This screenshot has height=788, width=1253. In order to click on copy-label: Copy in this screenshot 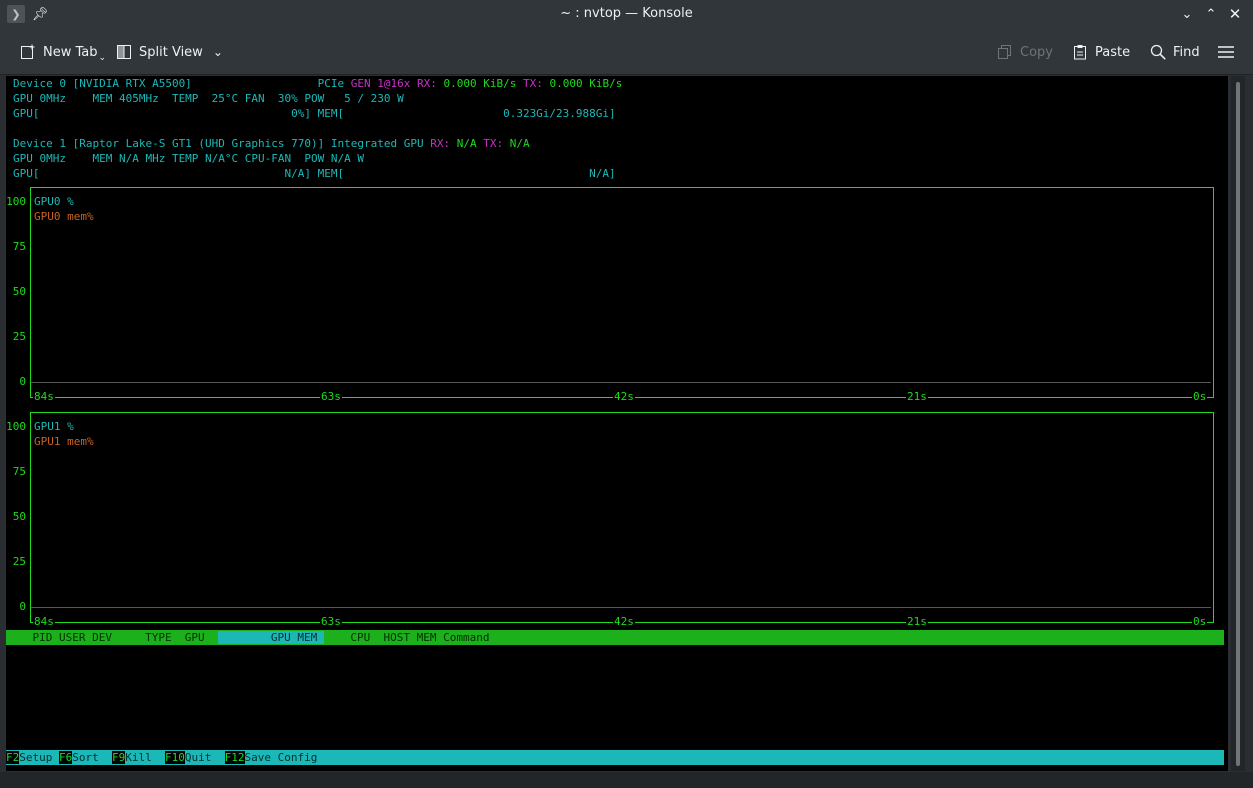, I will do `click(1036, 52)`.